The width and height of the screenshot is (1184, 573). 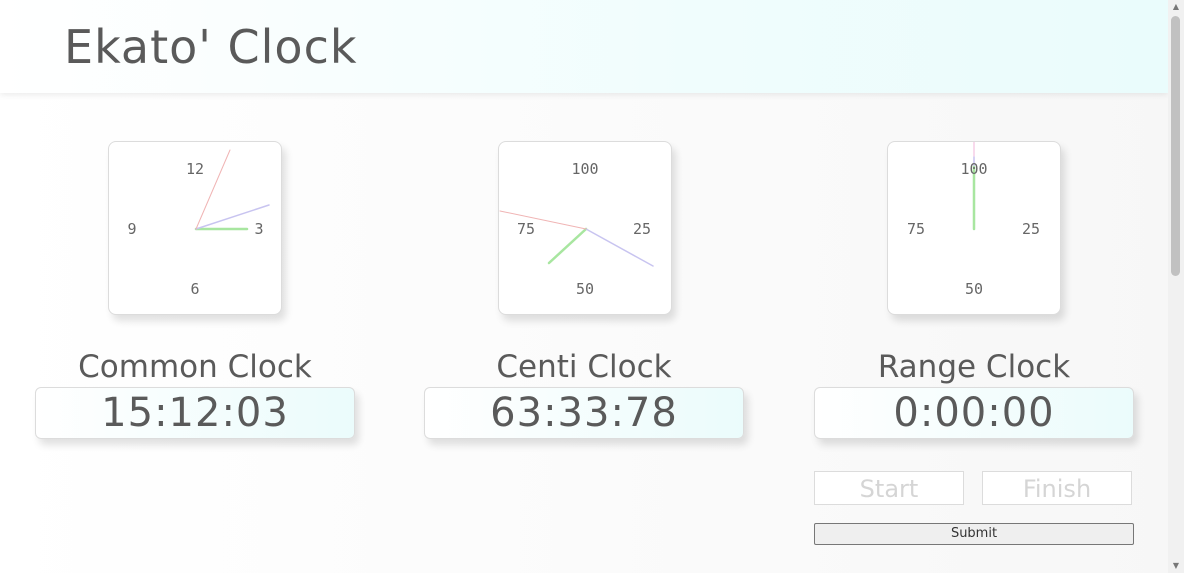 What do you see at coordinates (974, 413) in the screenshot?
I see `range-clock-digital: 0:00:00` at bounding box center [974, 413].